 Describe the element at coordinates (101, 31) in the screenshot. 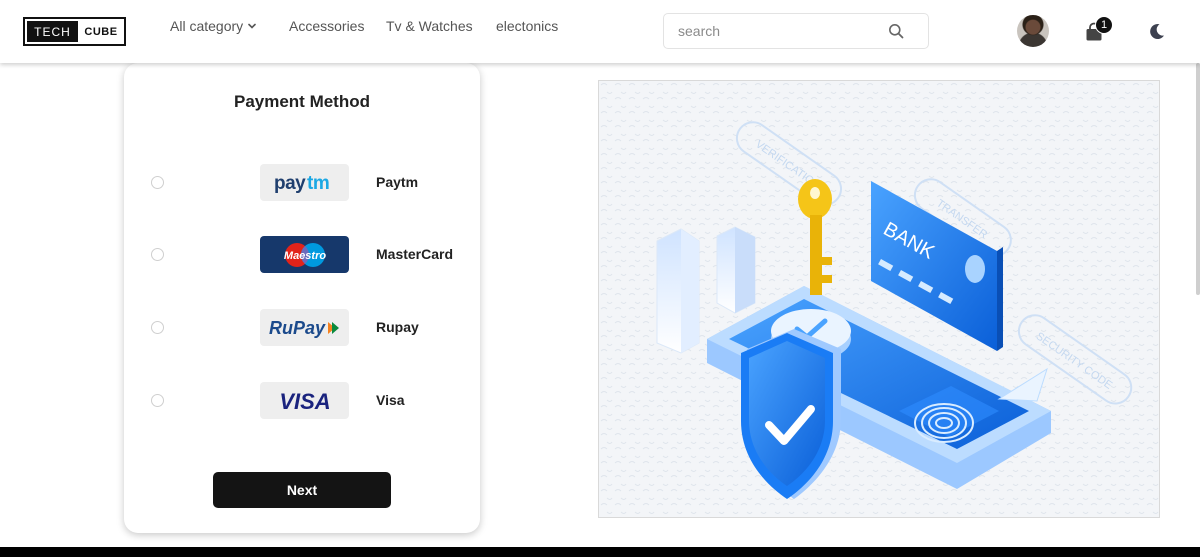

I see `logo-cube-text: CUBE` at that location.